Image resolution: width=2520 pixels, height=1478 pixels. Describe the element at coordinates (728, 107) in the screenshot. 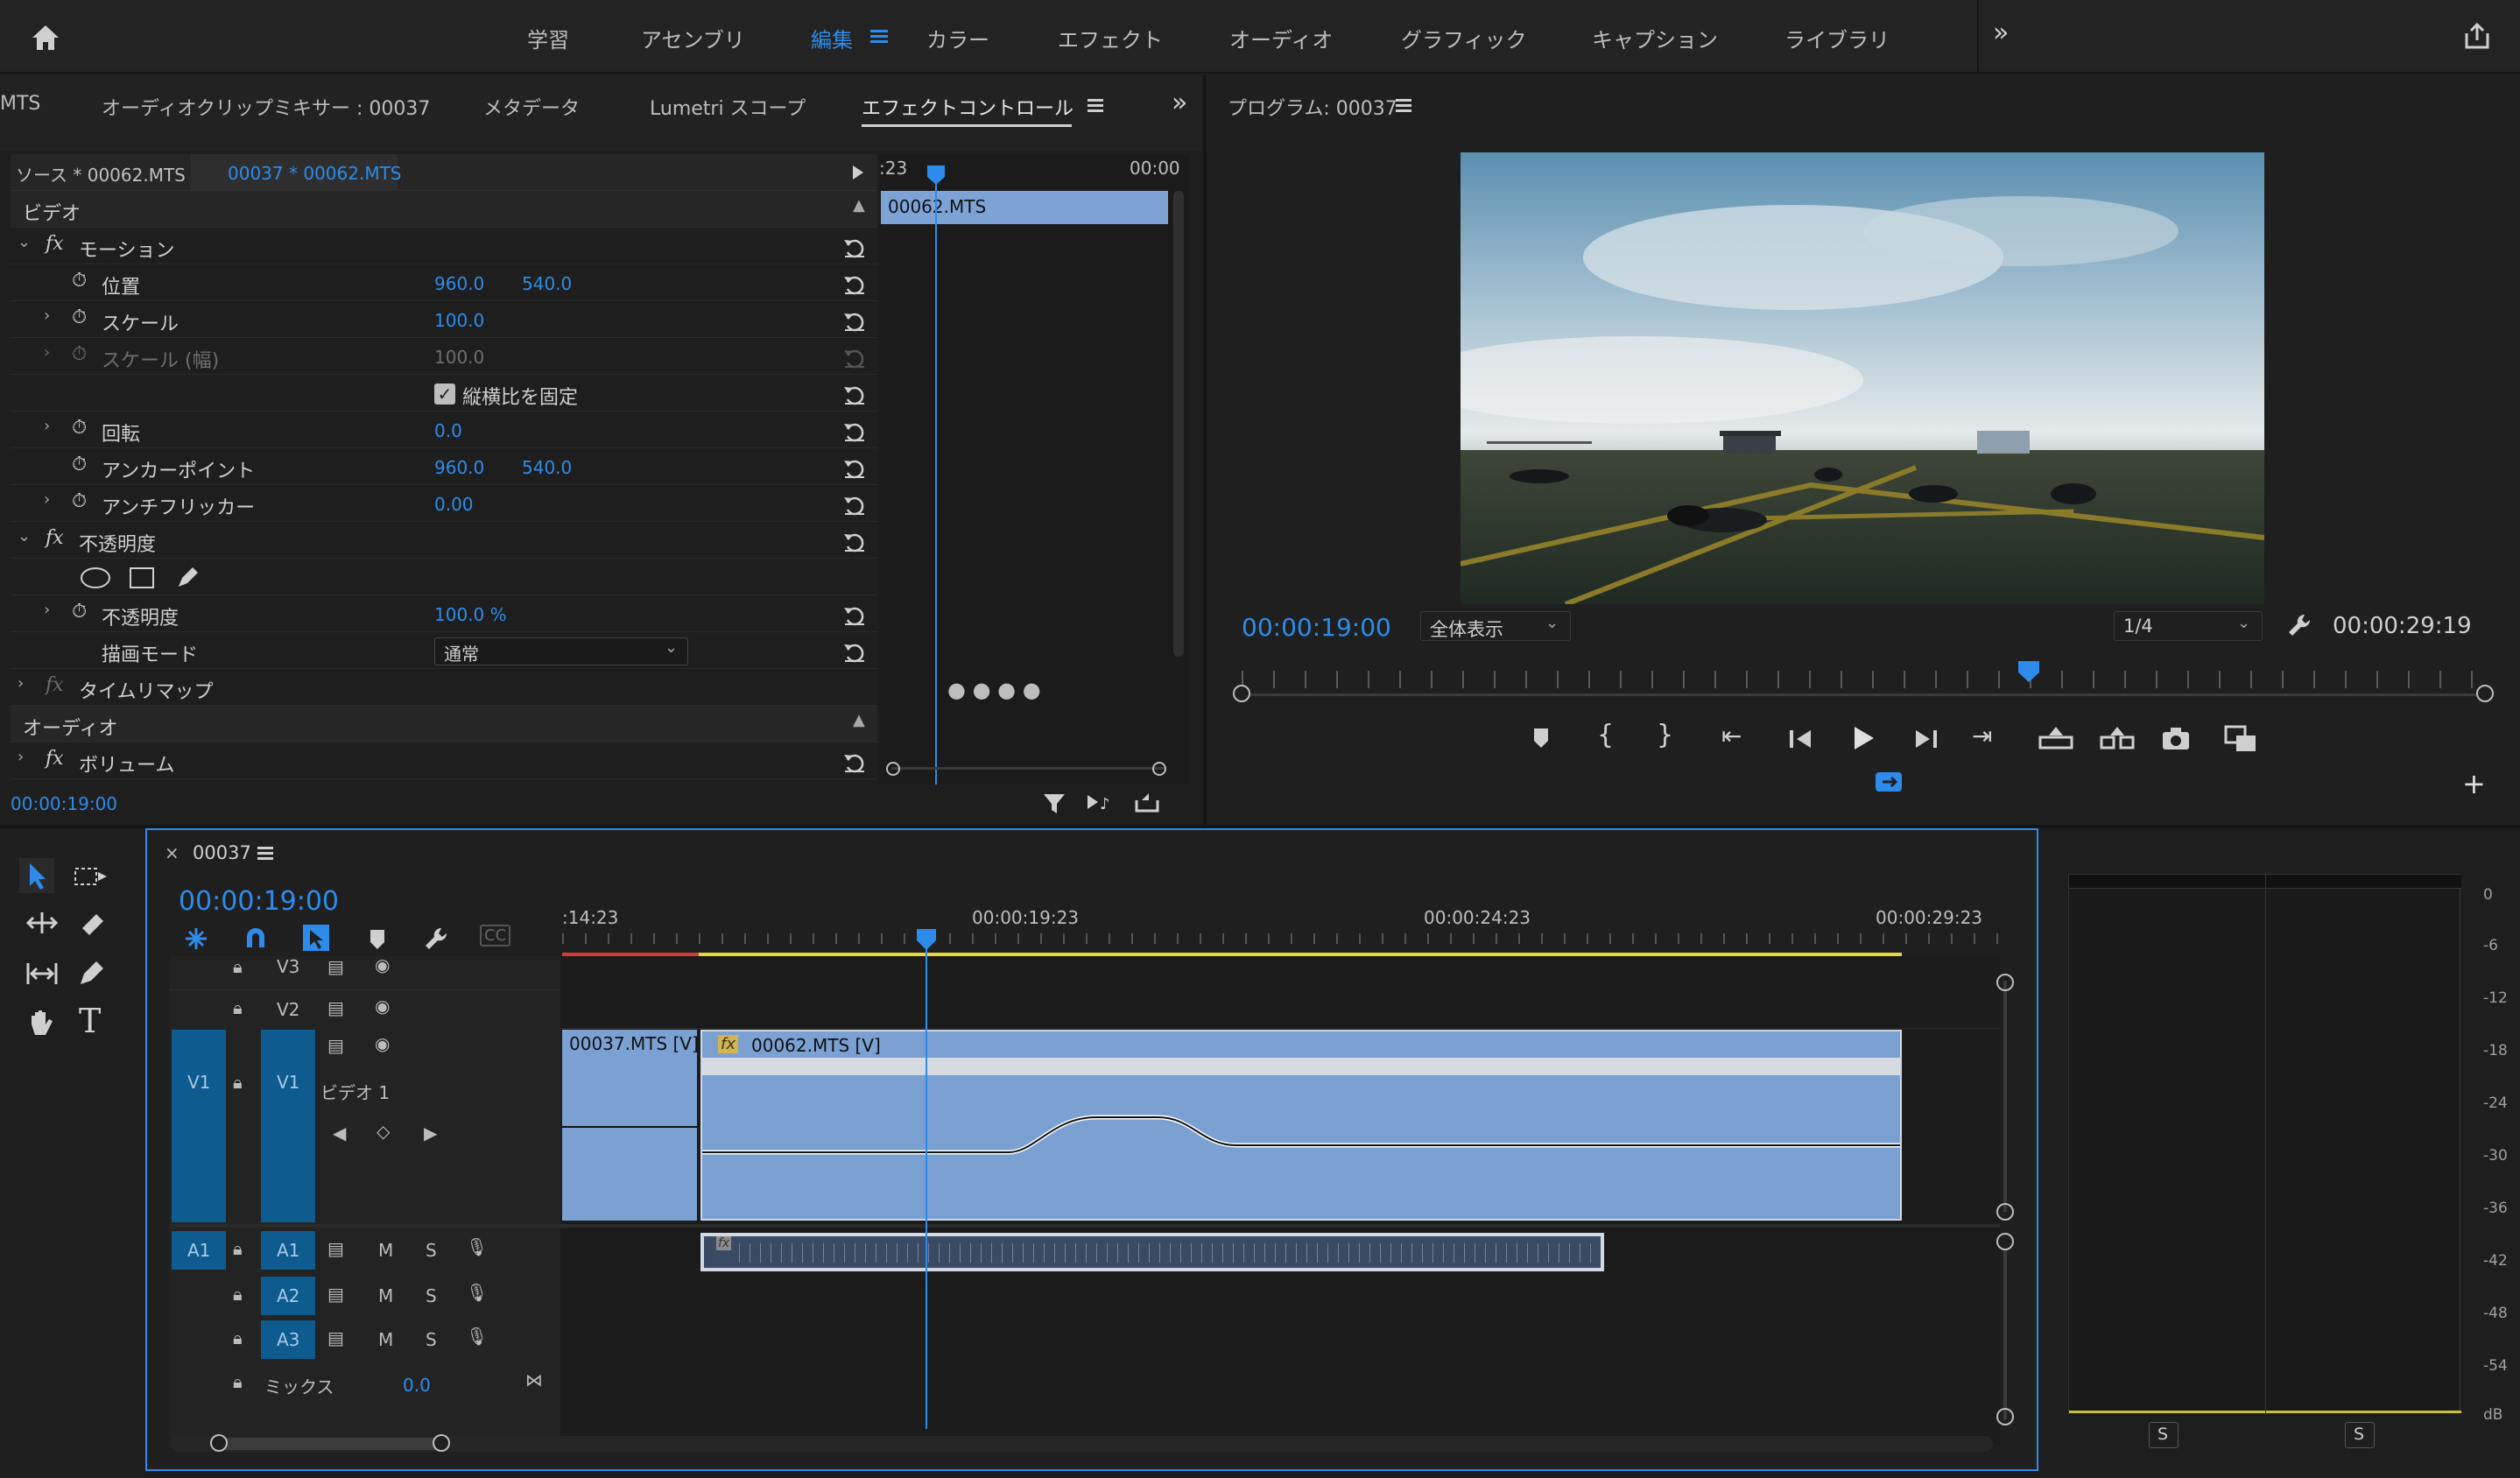

I see `tab-lumetri-scopes: Lumetri スコープ` at that location.